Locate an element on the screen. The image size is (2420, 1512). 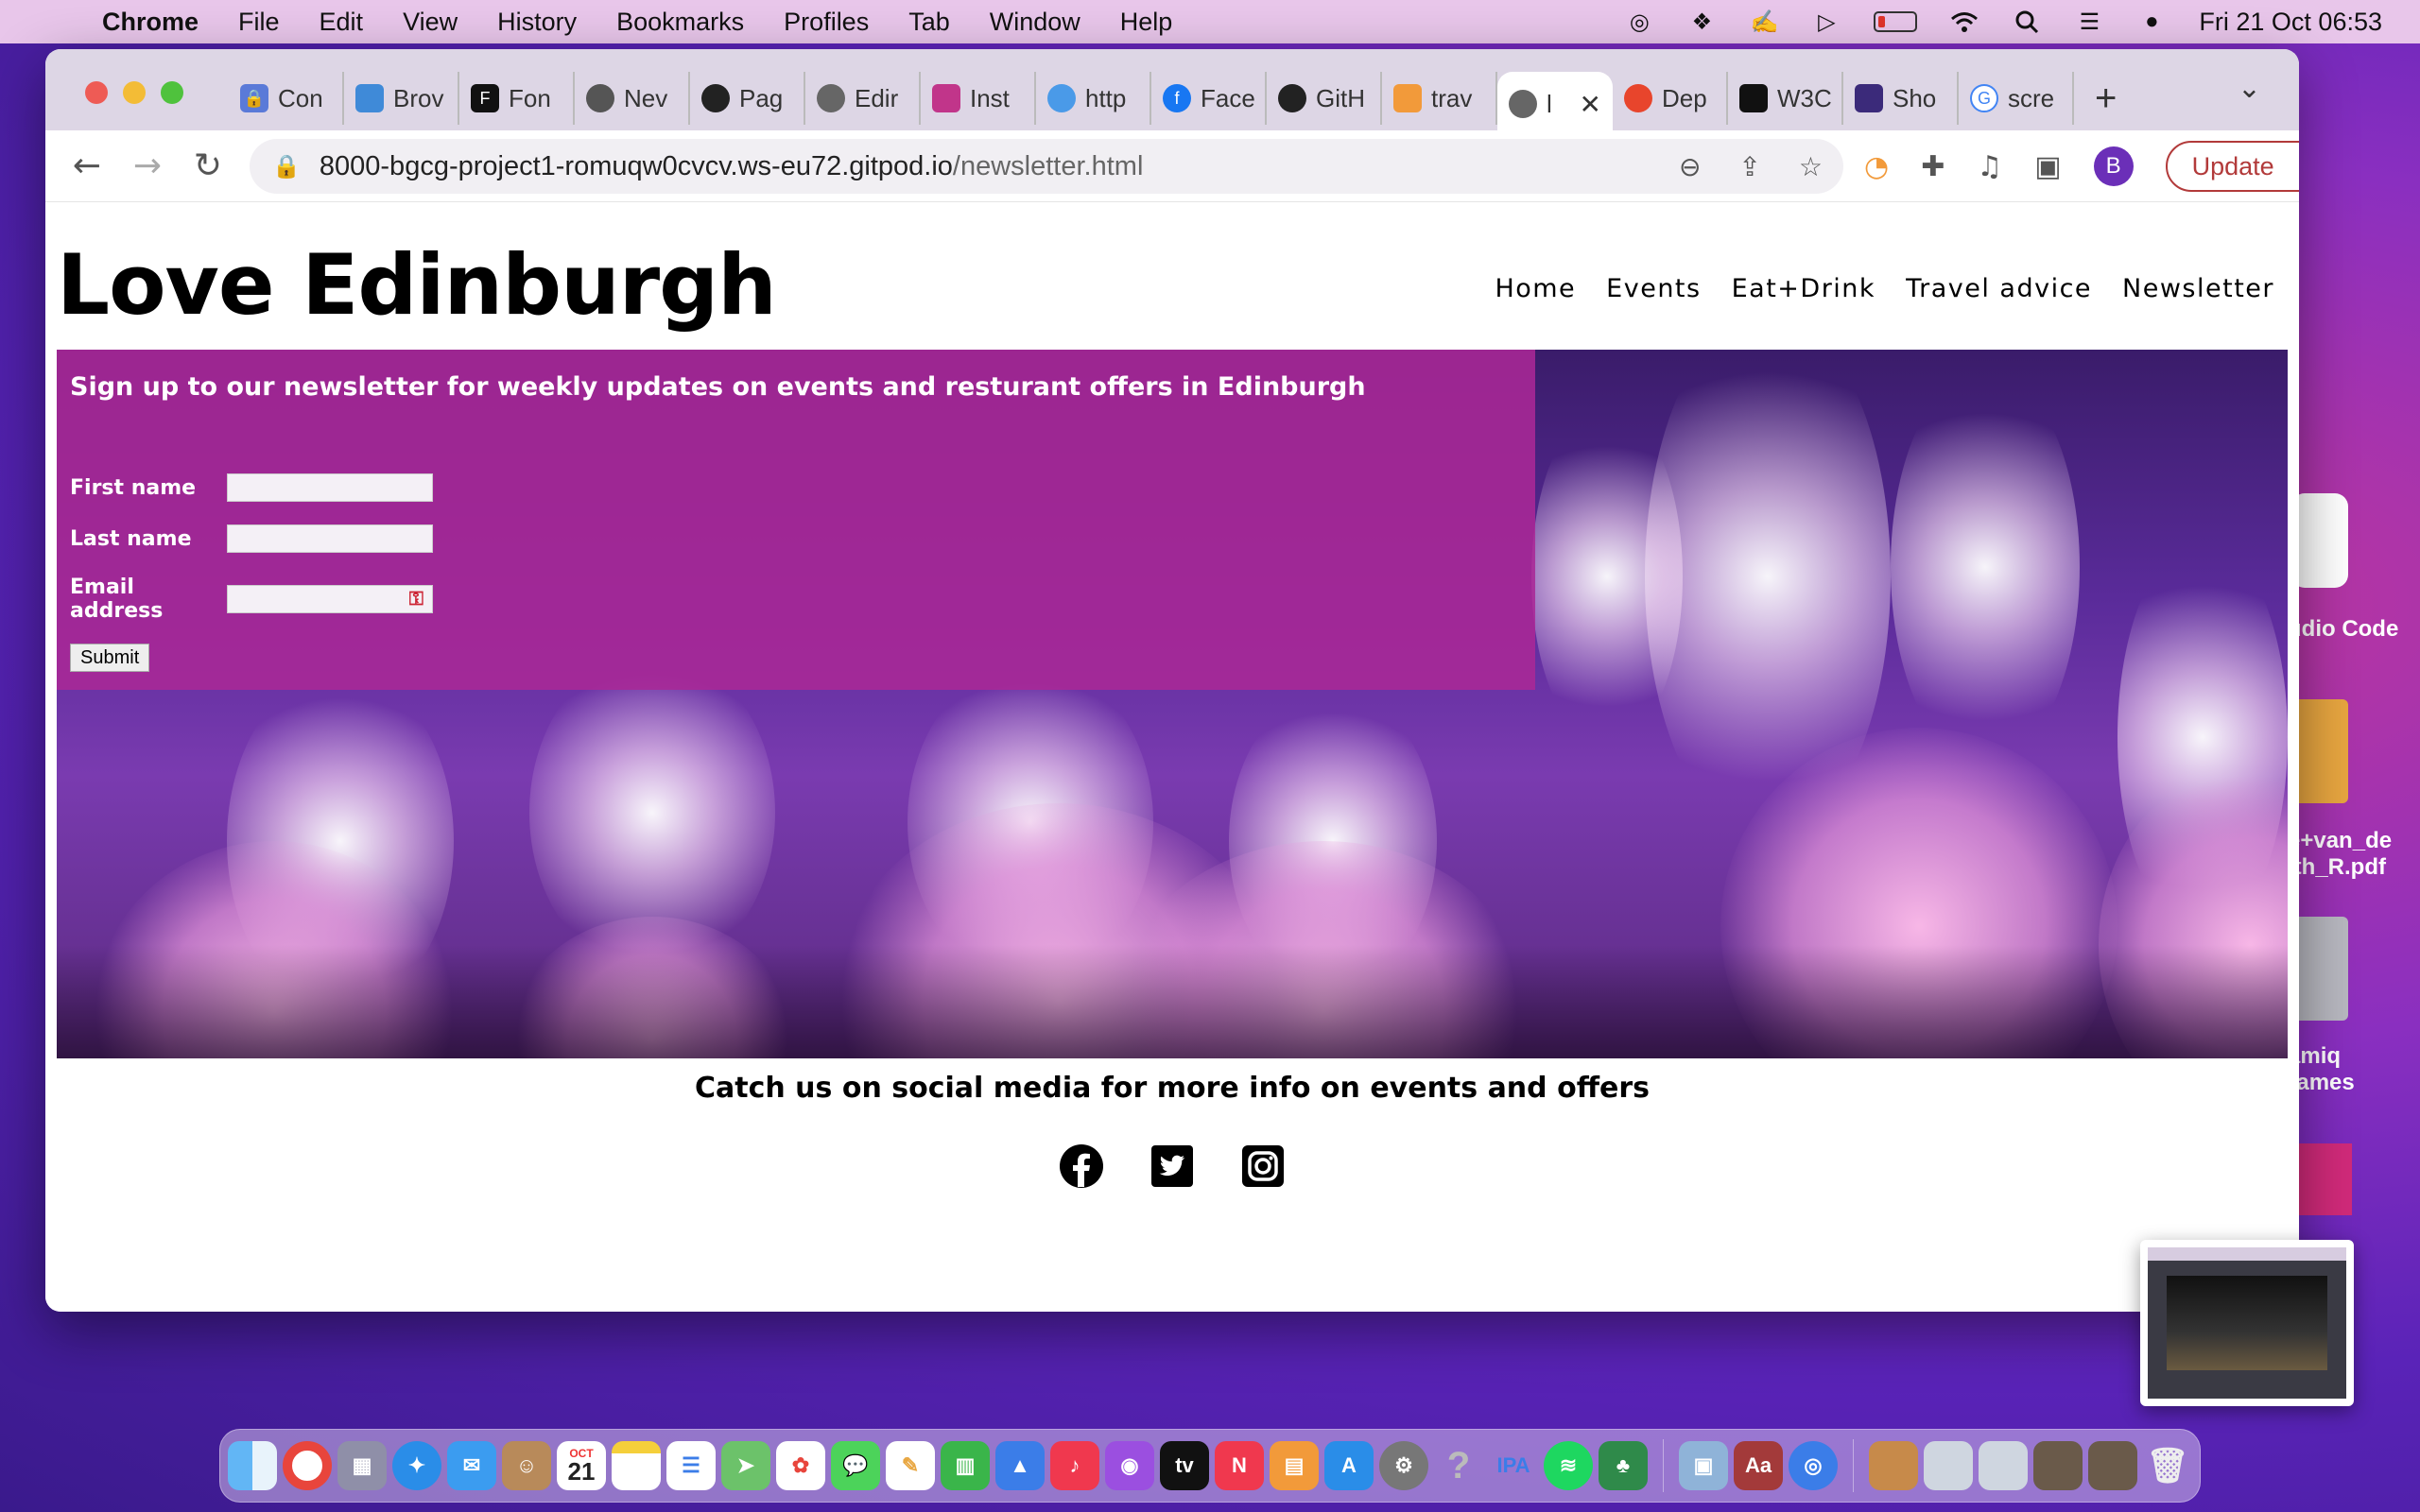
tab: Brov is located at coordinates (401, 98).